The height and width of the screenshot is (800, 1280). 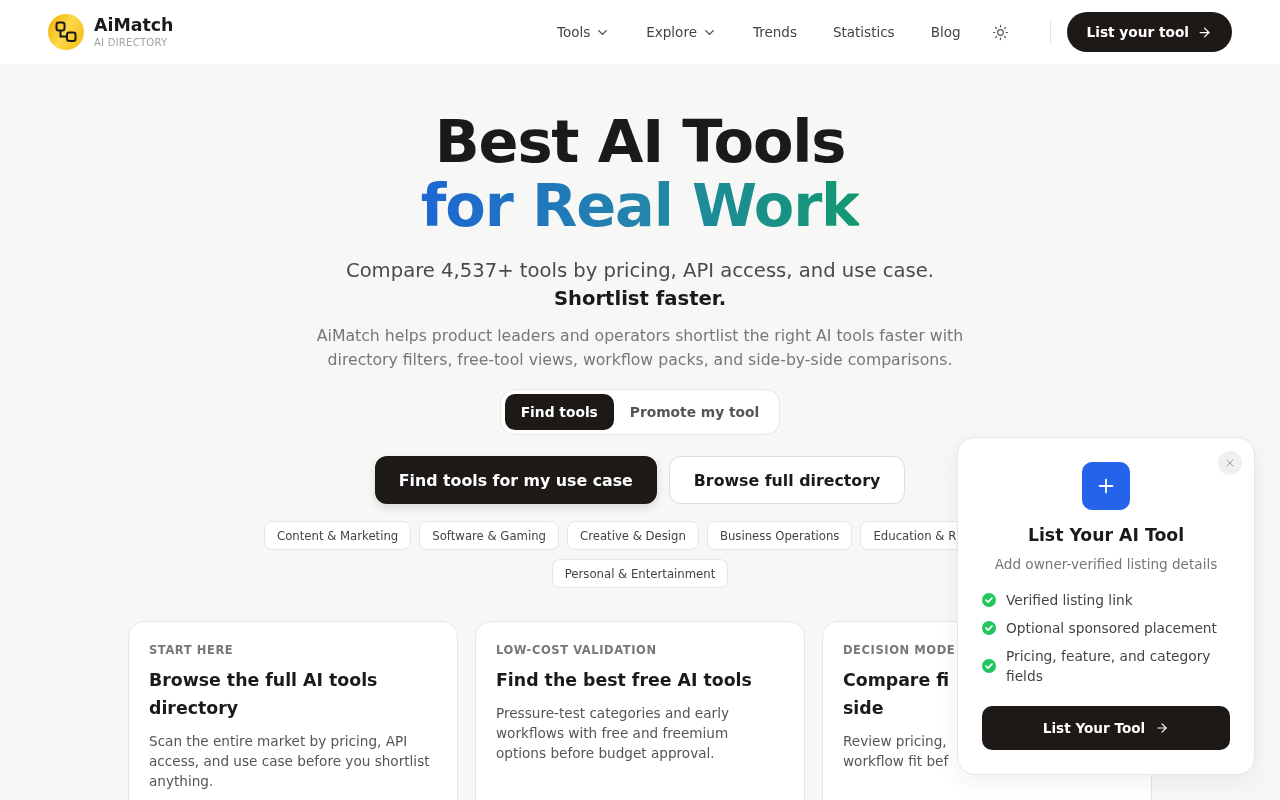 I want to click on brand-tagline: AI DIRECTORY, so click(x=131, y=42).